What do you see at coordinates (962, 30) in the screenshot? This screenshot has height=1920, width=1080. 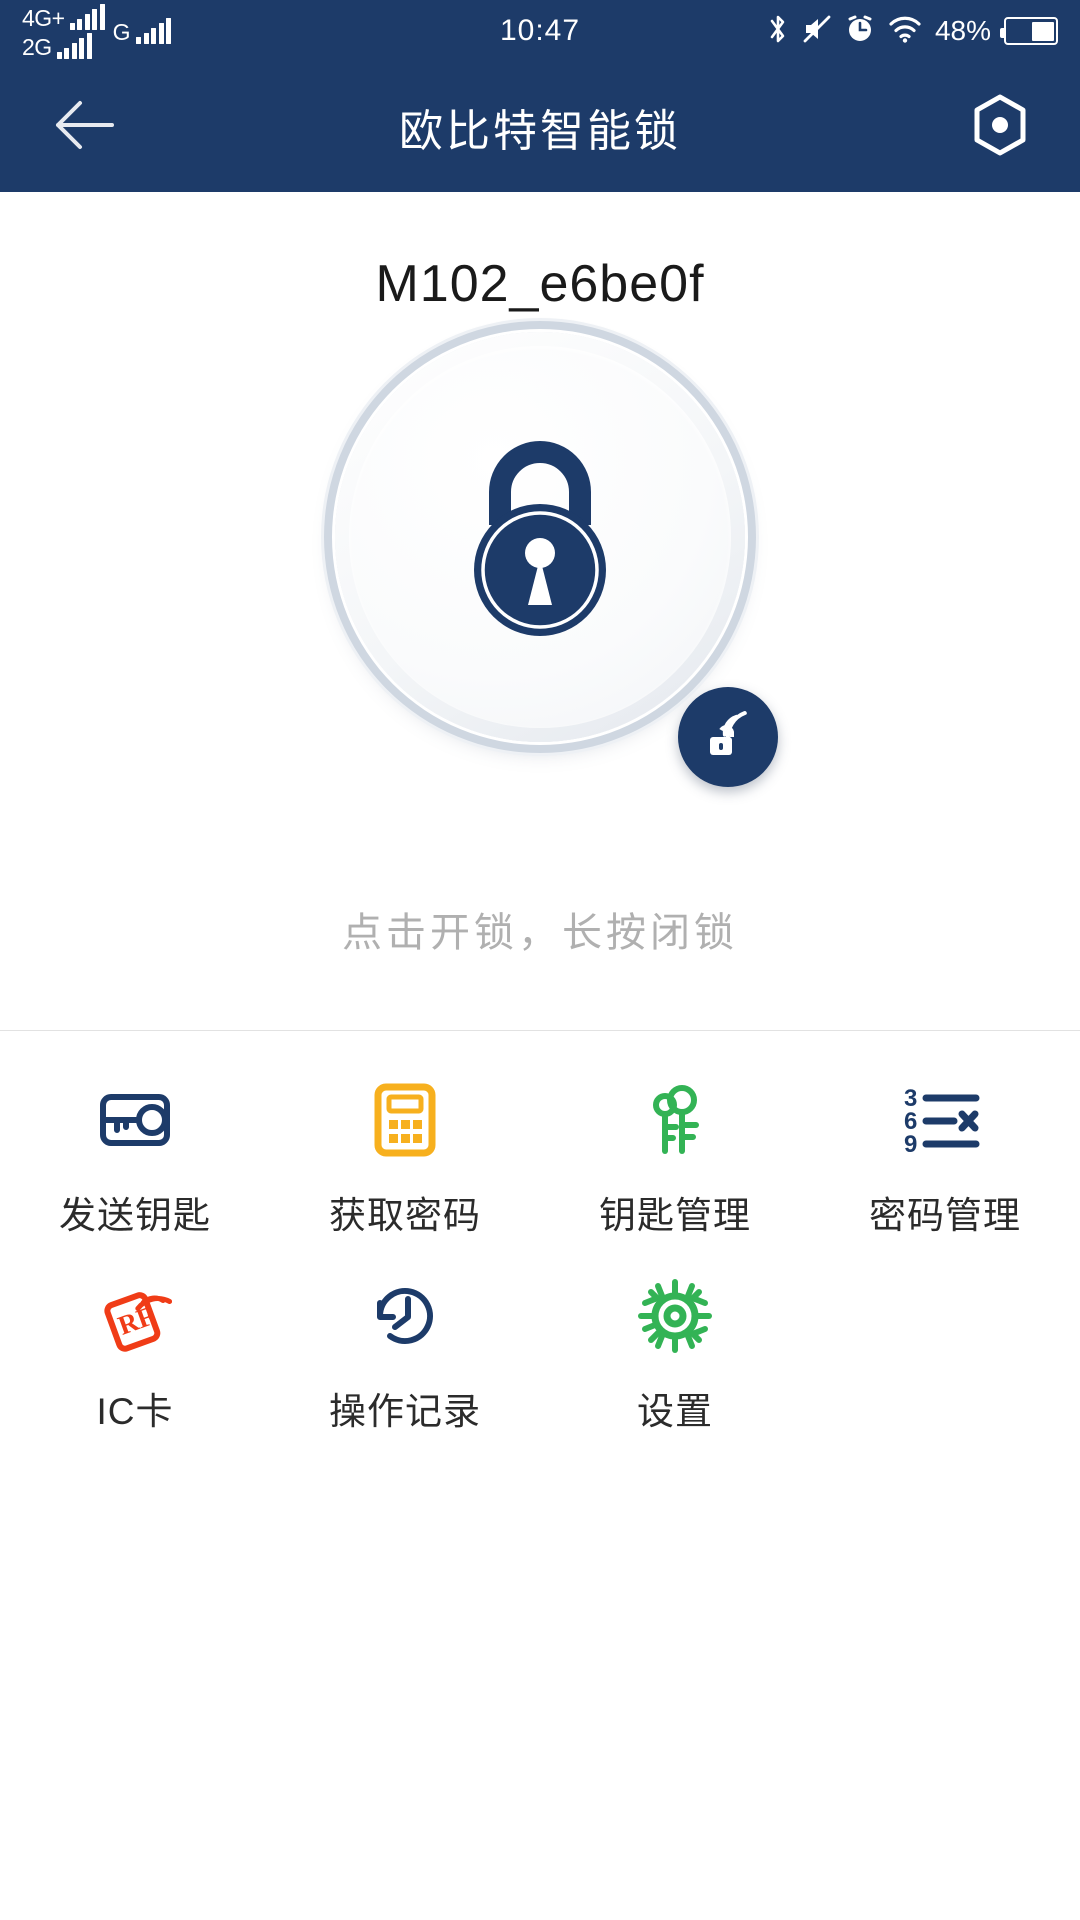 I see `battery-percent-label: 48%` at bounding box center [962, 30].